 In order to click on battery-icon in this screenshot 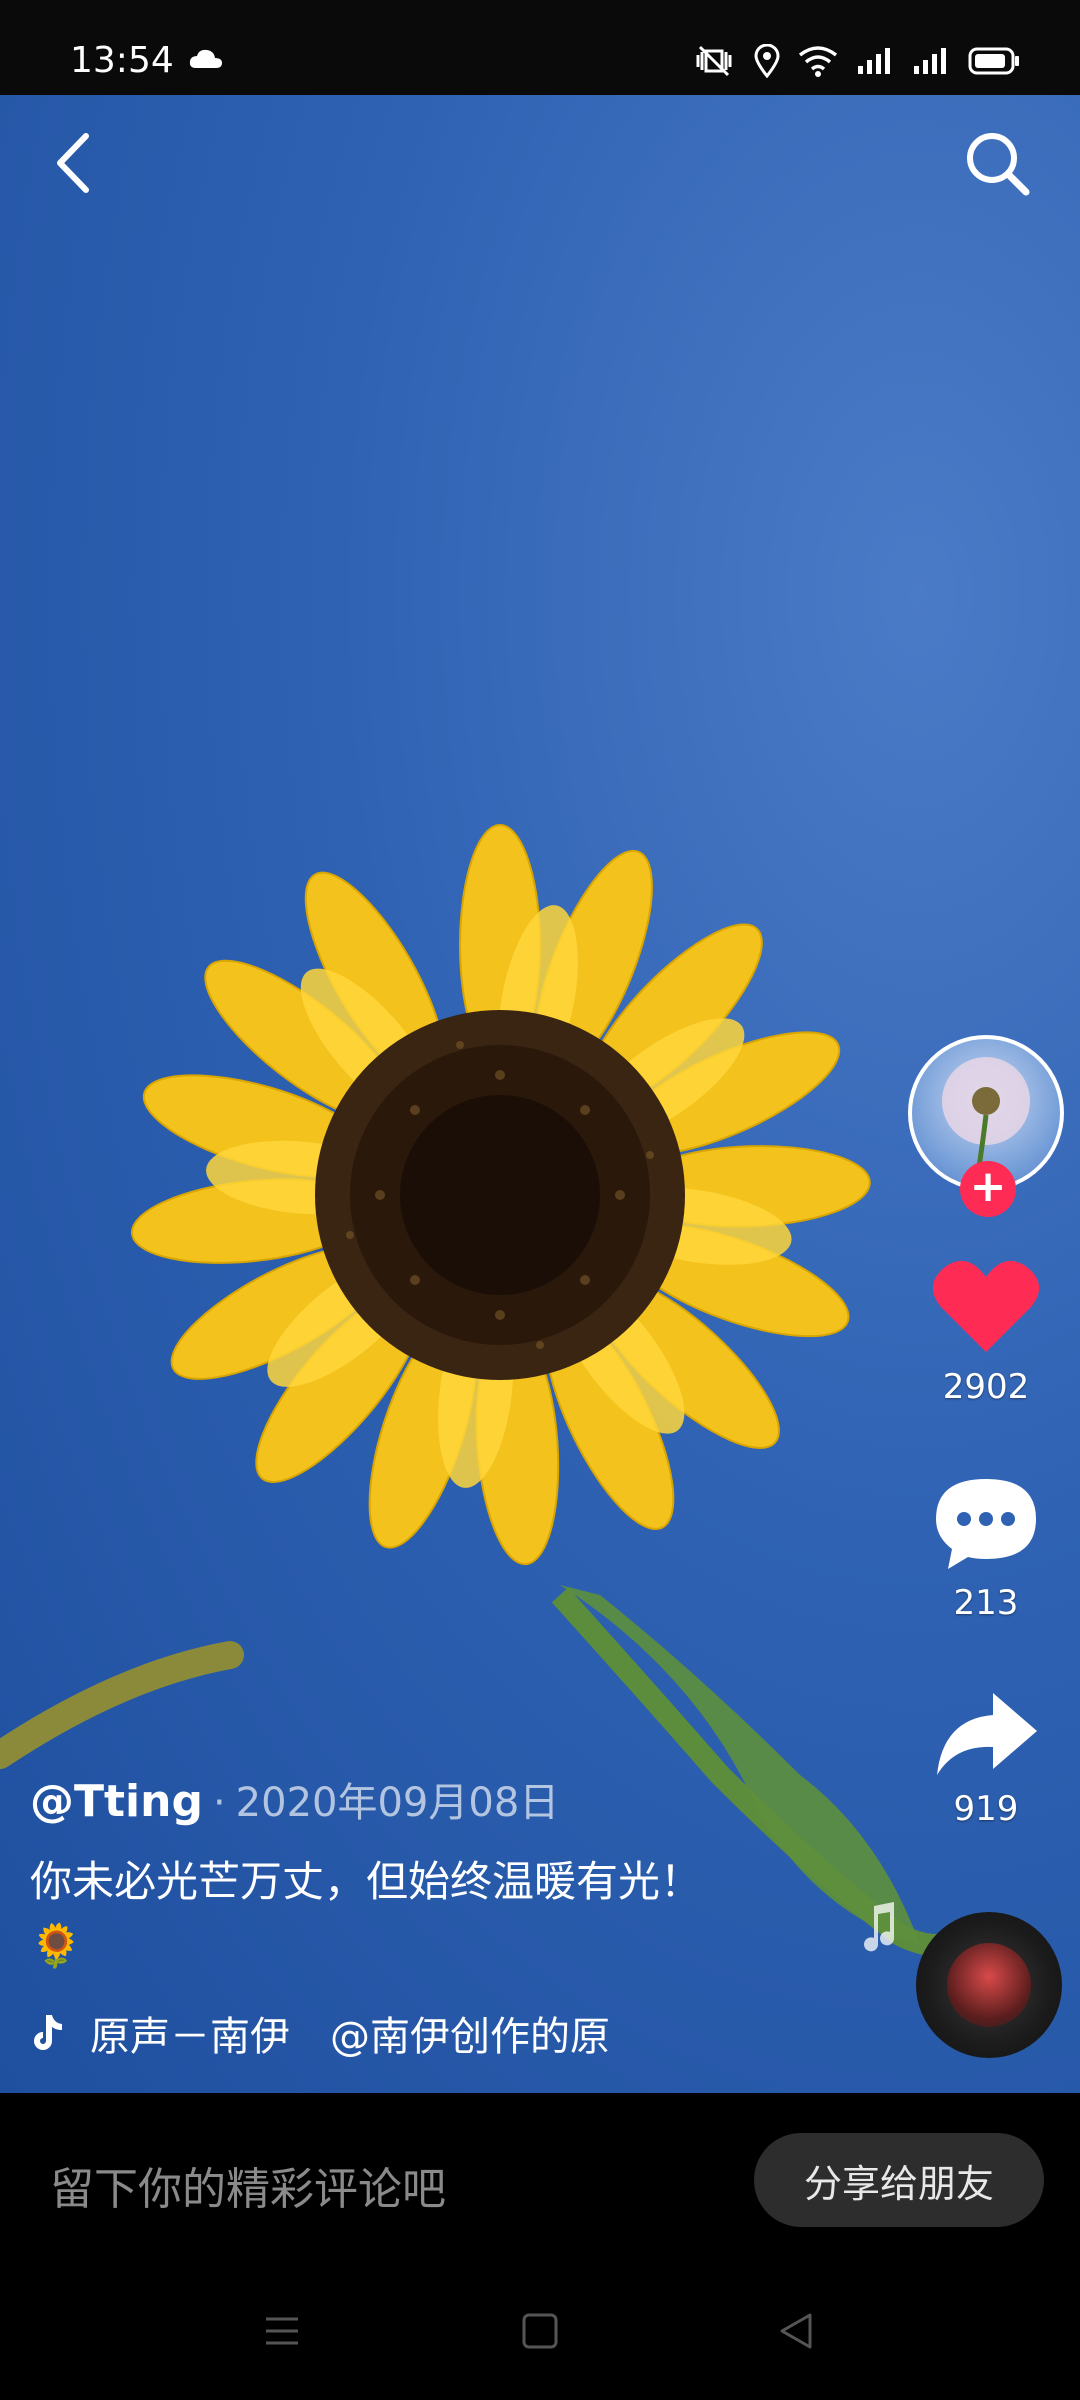, I will do `click(993, 61)`.